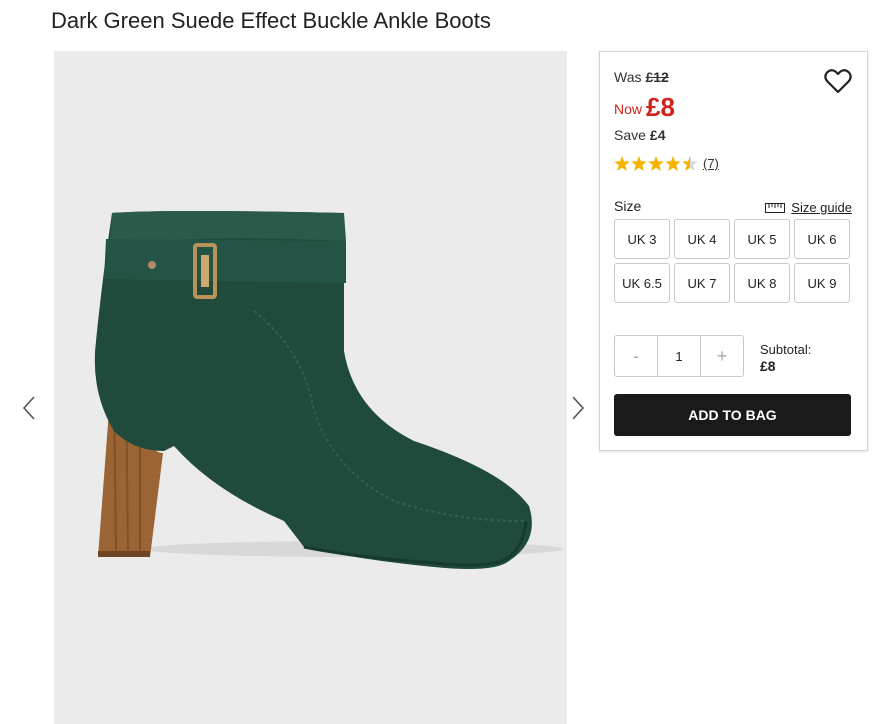 The height and width of the screenshot is (724, 893). Describe the element at coordinates (762, 239) in the screenshot. I see `size-option: UK 5` at that location.